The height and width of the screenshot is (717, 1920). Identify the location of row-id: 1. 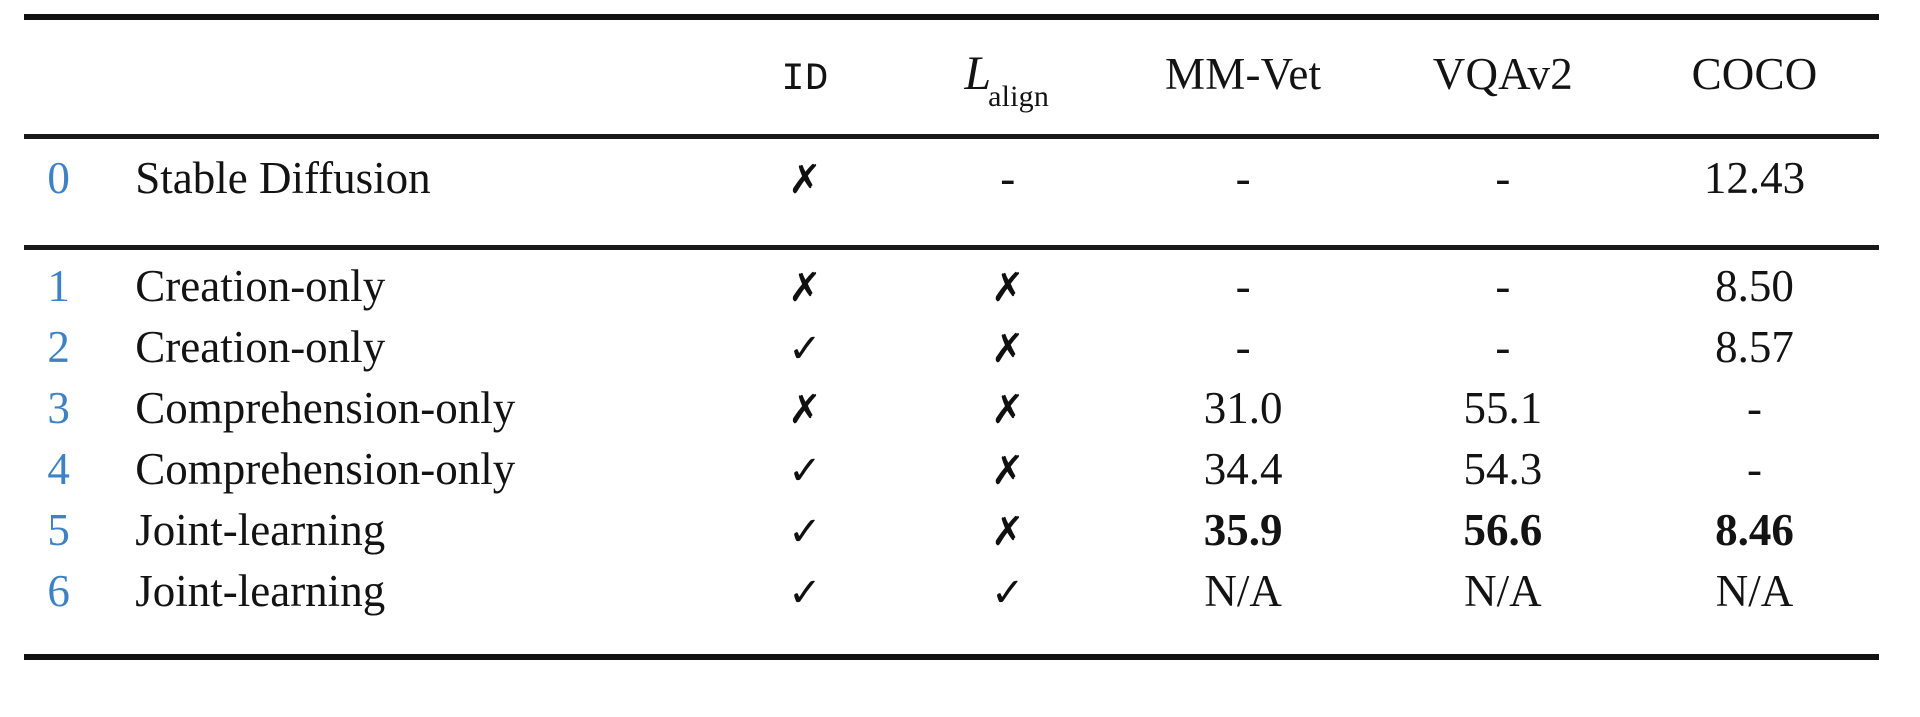
(58, 286).